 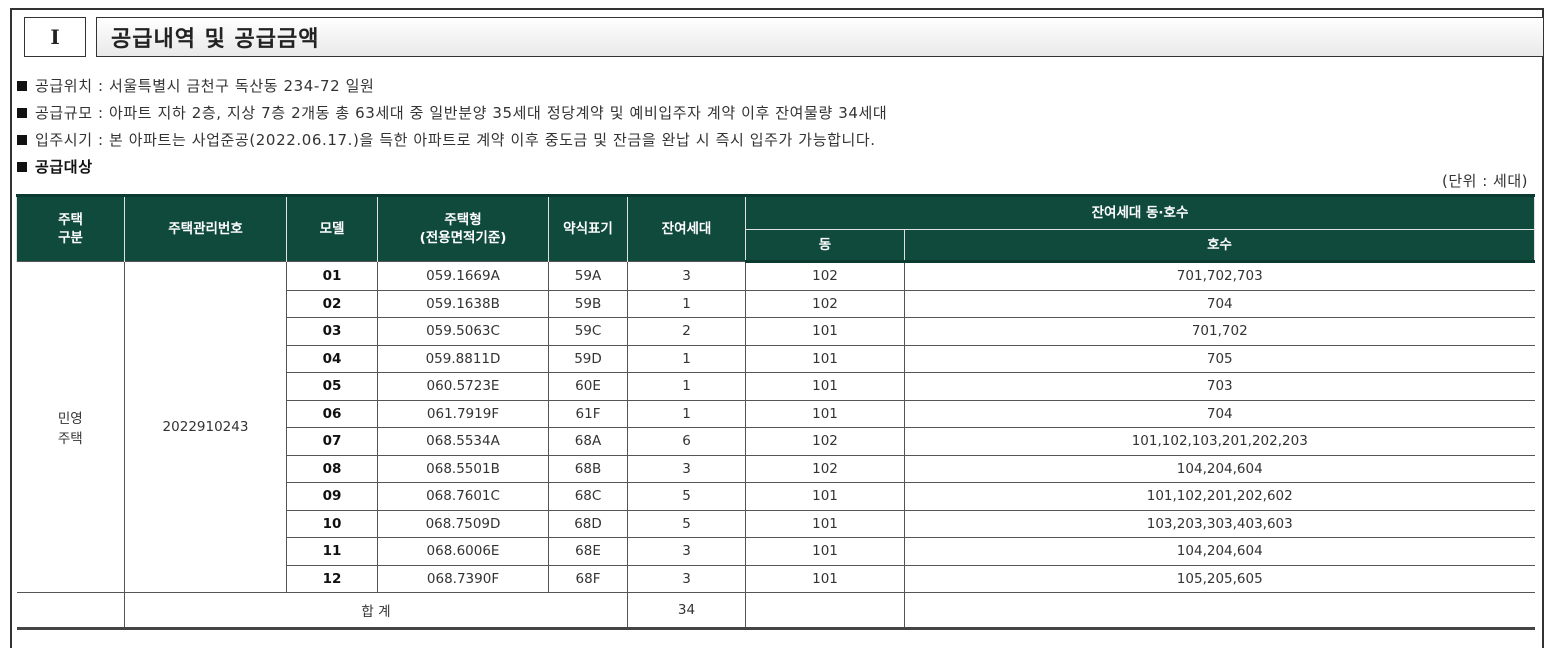 What do you see at coordinates (463, 386) in the screenshot?
I see `house-type-cell: 060.5723E` at bounding box center [463, 386].